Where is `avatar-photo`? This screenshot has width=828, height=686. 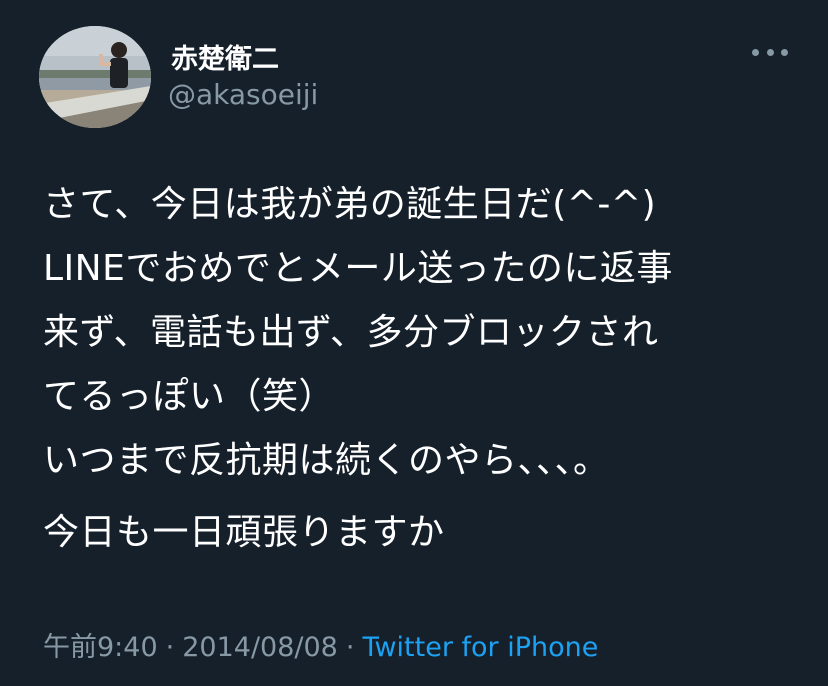 avatar-photo is located at coordinates (95, 77).